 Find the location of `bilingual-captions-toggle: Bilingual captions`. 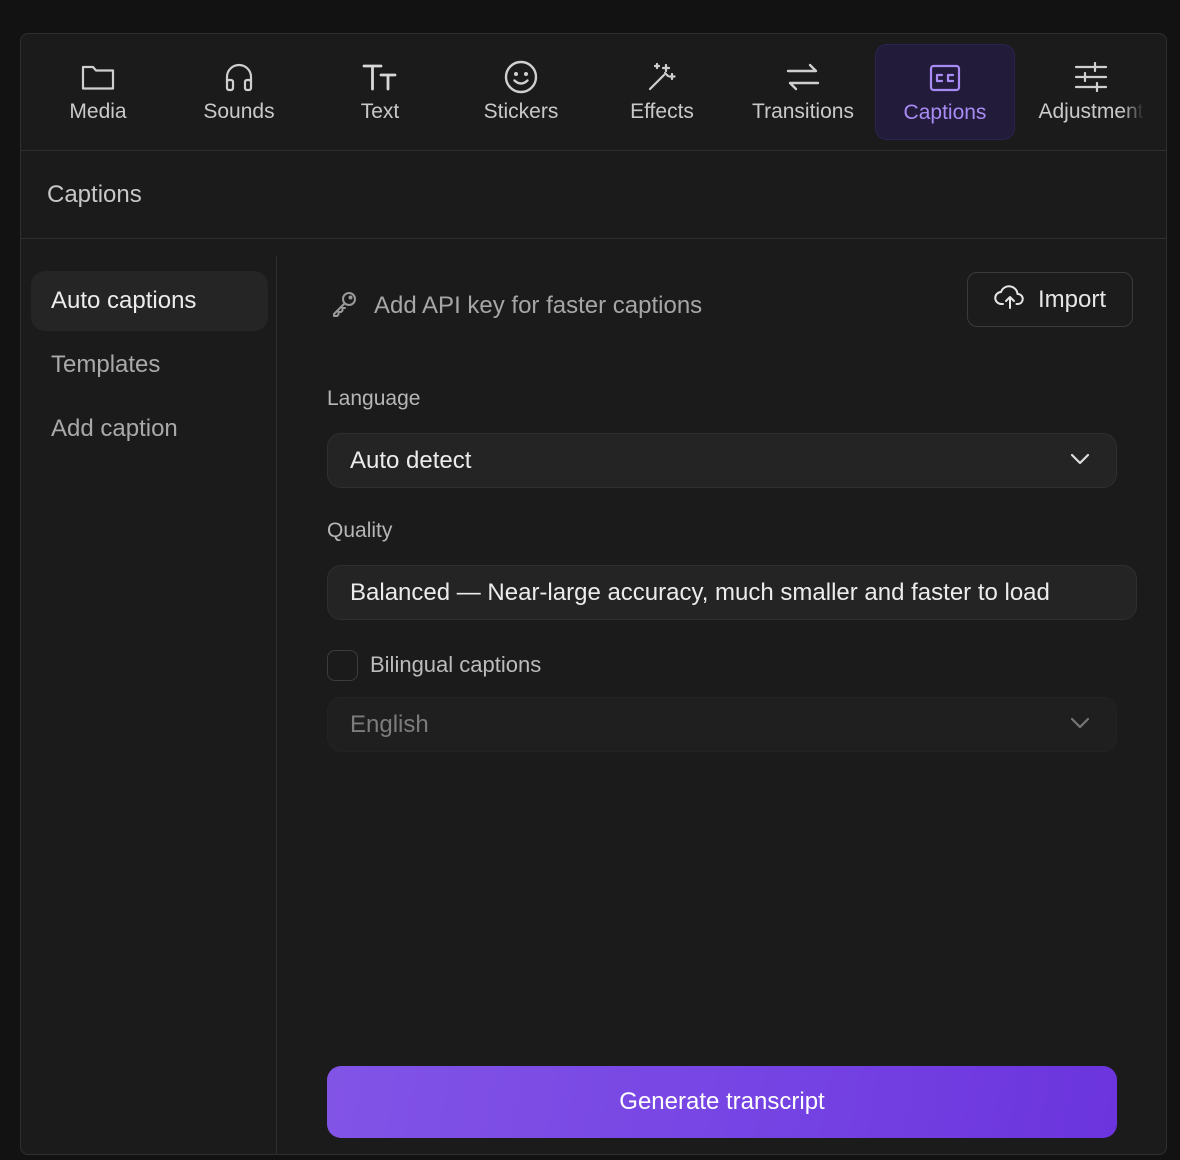

bilingual-captions-toggle: Bilingual captions is located at coordinates (434, 665).